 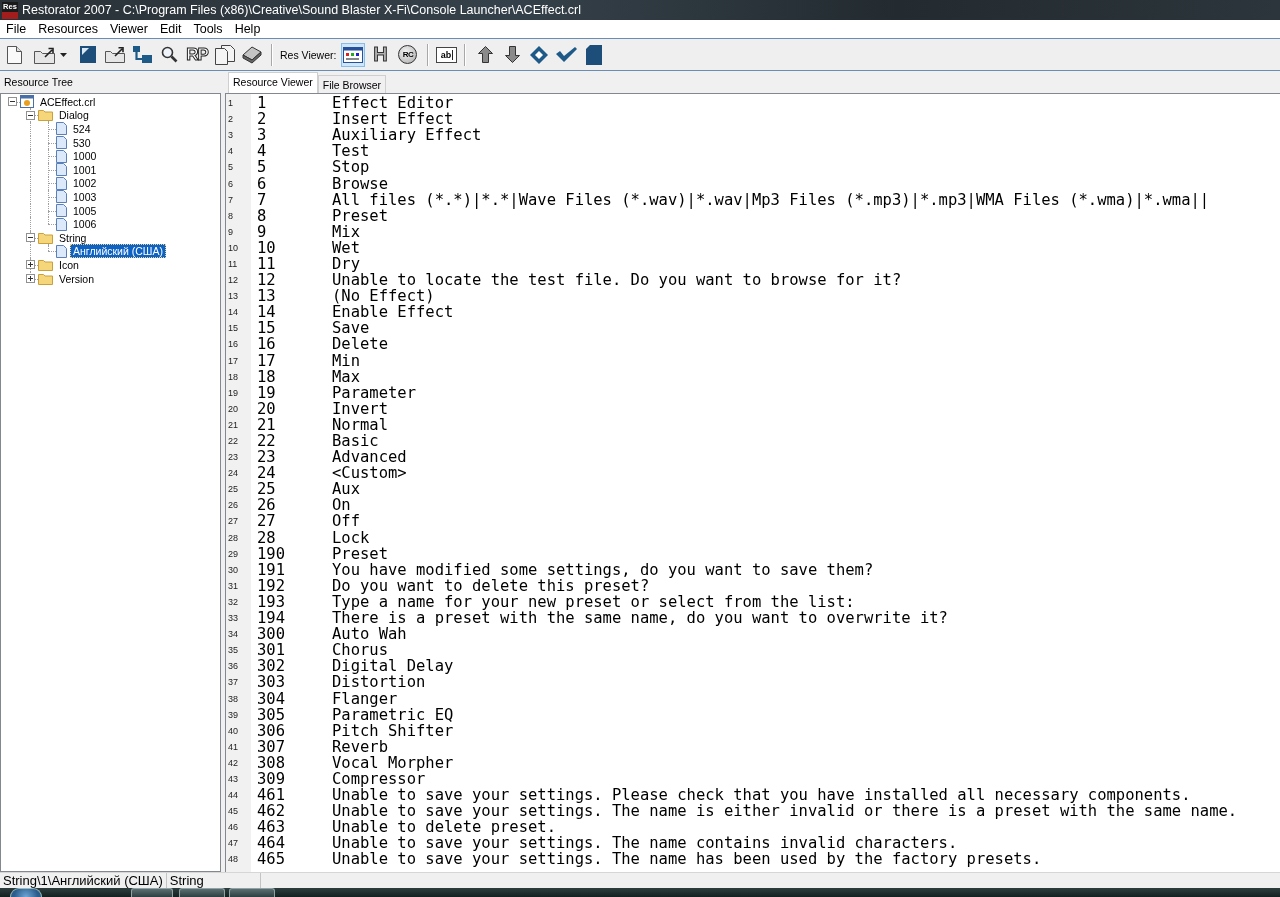 What do you see at coordinates (247, 29) in the screenshot?
I see `menu-item: Help` at bounding box center [247, 29].